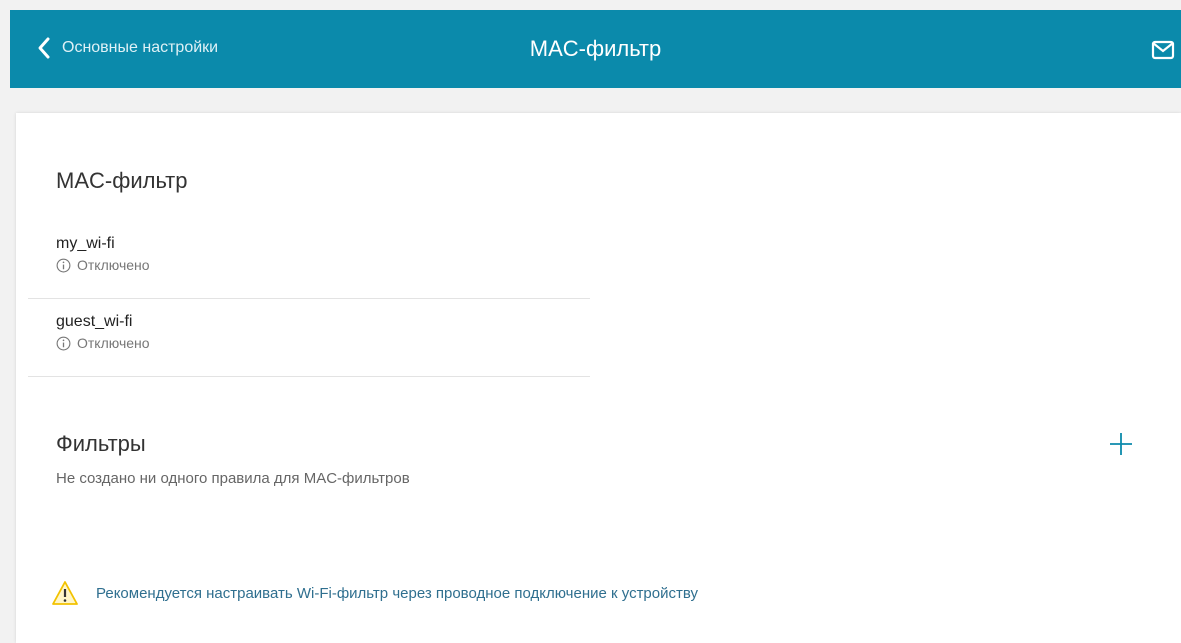 The width and height of the screenshot is (1181, 643). I want to click on mail-icon, so click(1163, 50).